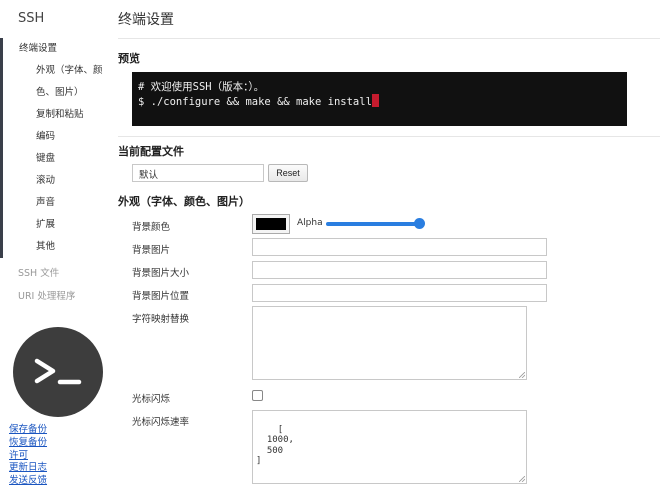 The width and height of the screenshot is (660, 488). What do you see at coordinates (55, 181) in the screenshot?
I see `sidebar-item-scrolling: 滚动` at bounding box center [55, 181].